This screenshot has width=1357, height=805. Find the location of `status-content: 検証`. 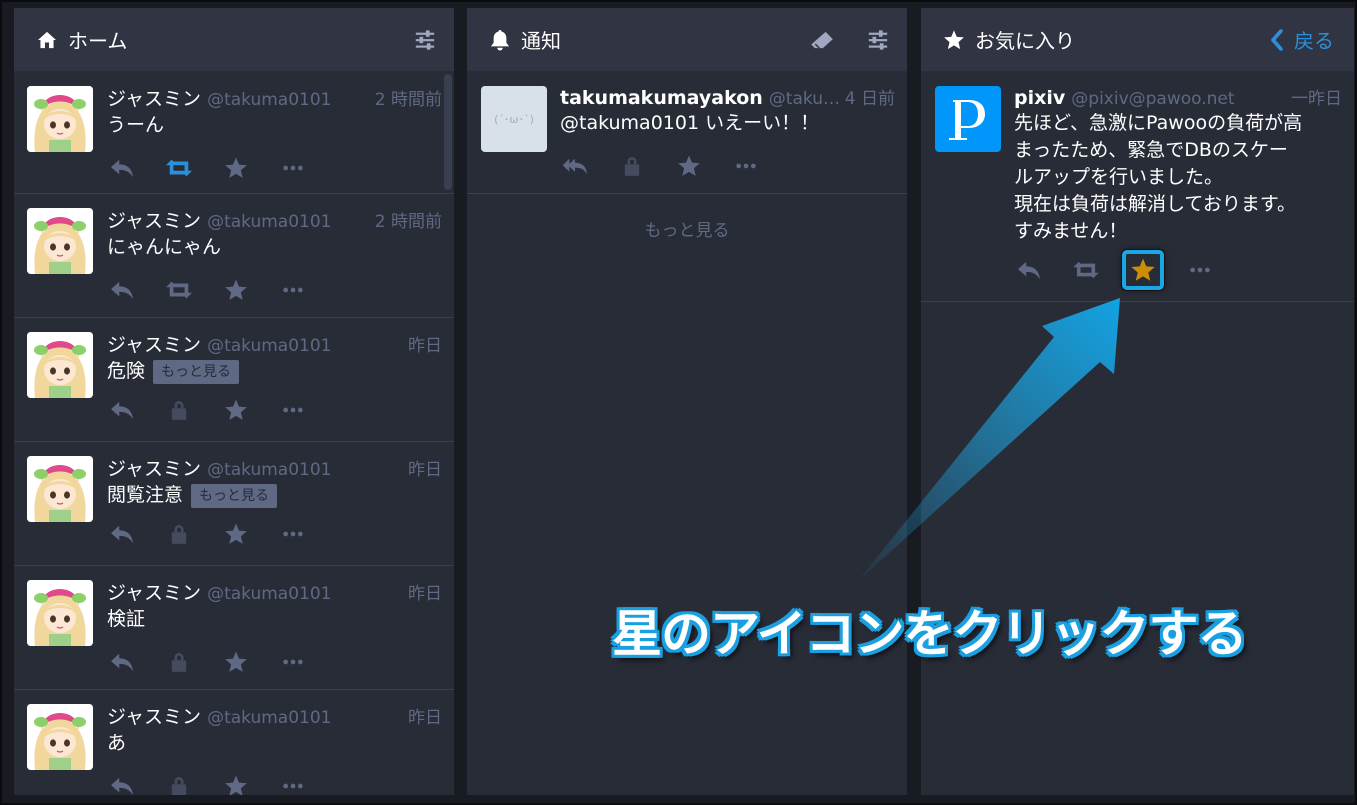

status-content: 検証 is located at coordinates (274, 619).